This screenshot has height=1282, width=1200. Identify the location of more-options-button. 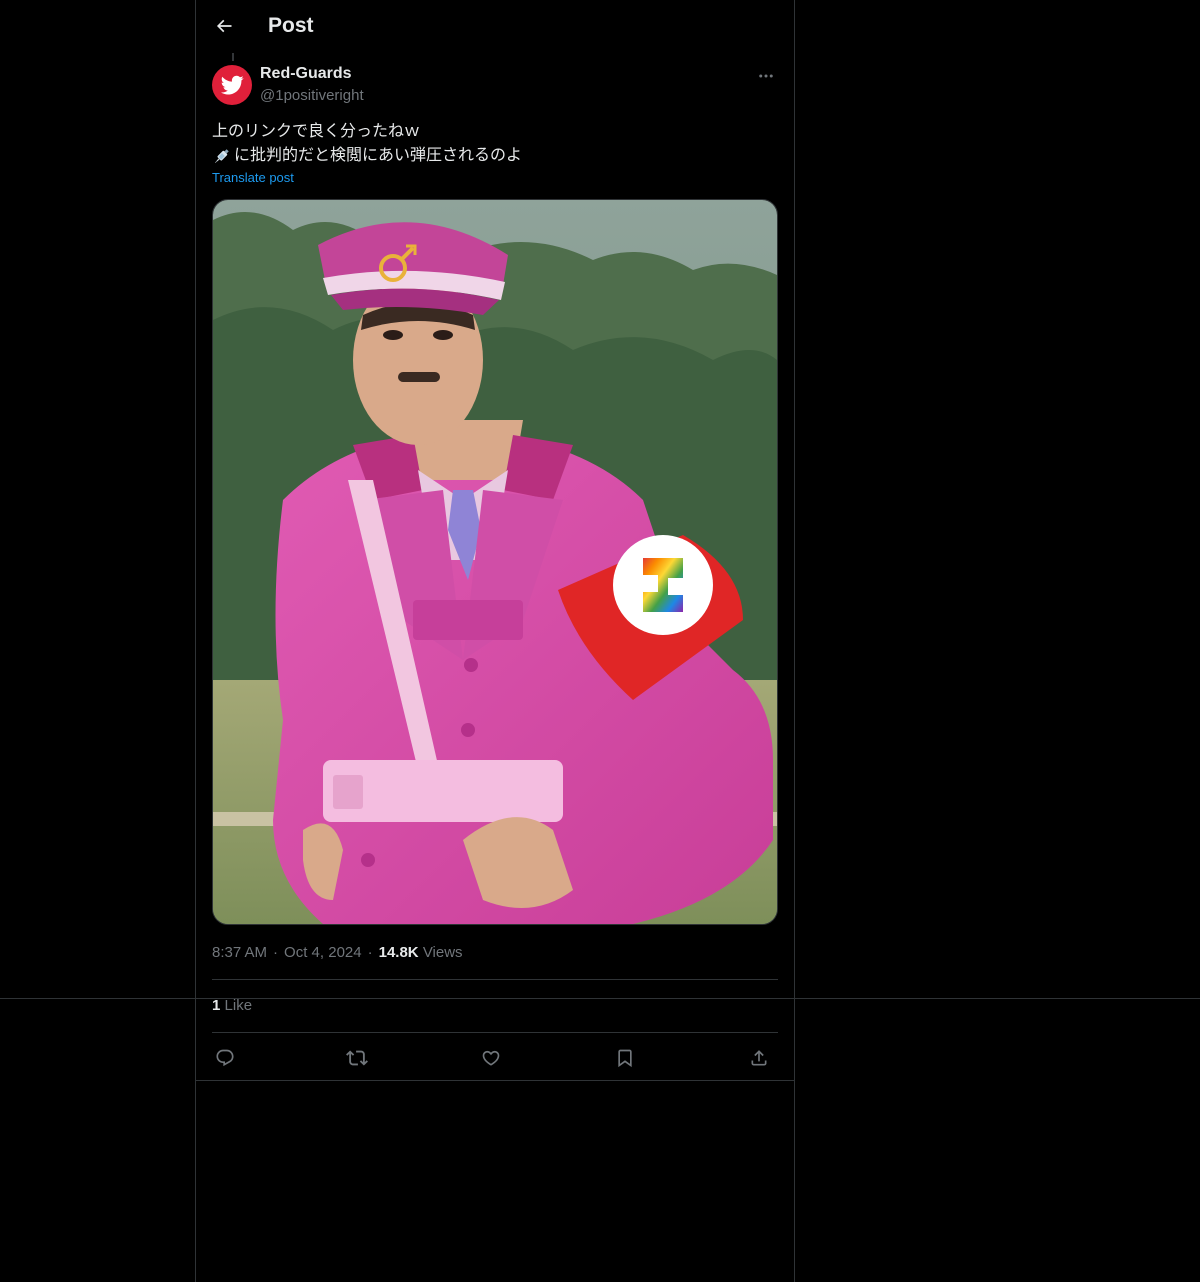
(766, 76).